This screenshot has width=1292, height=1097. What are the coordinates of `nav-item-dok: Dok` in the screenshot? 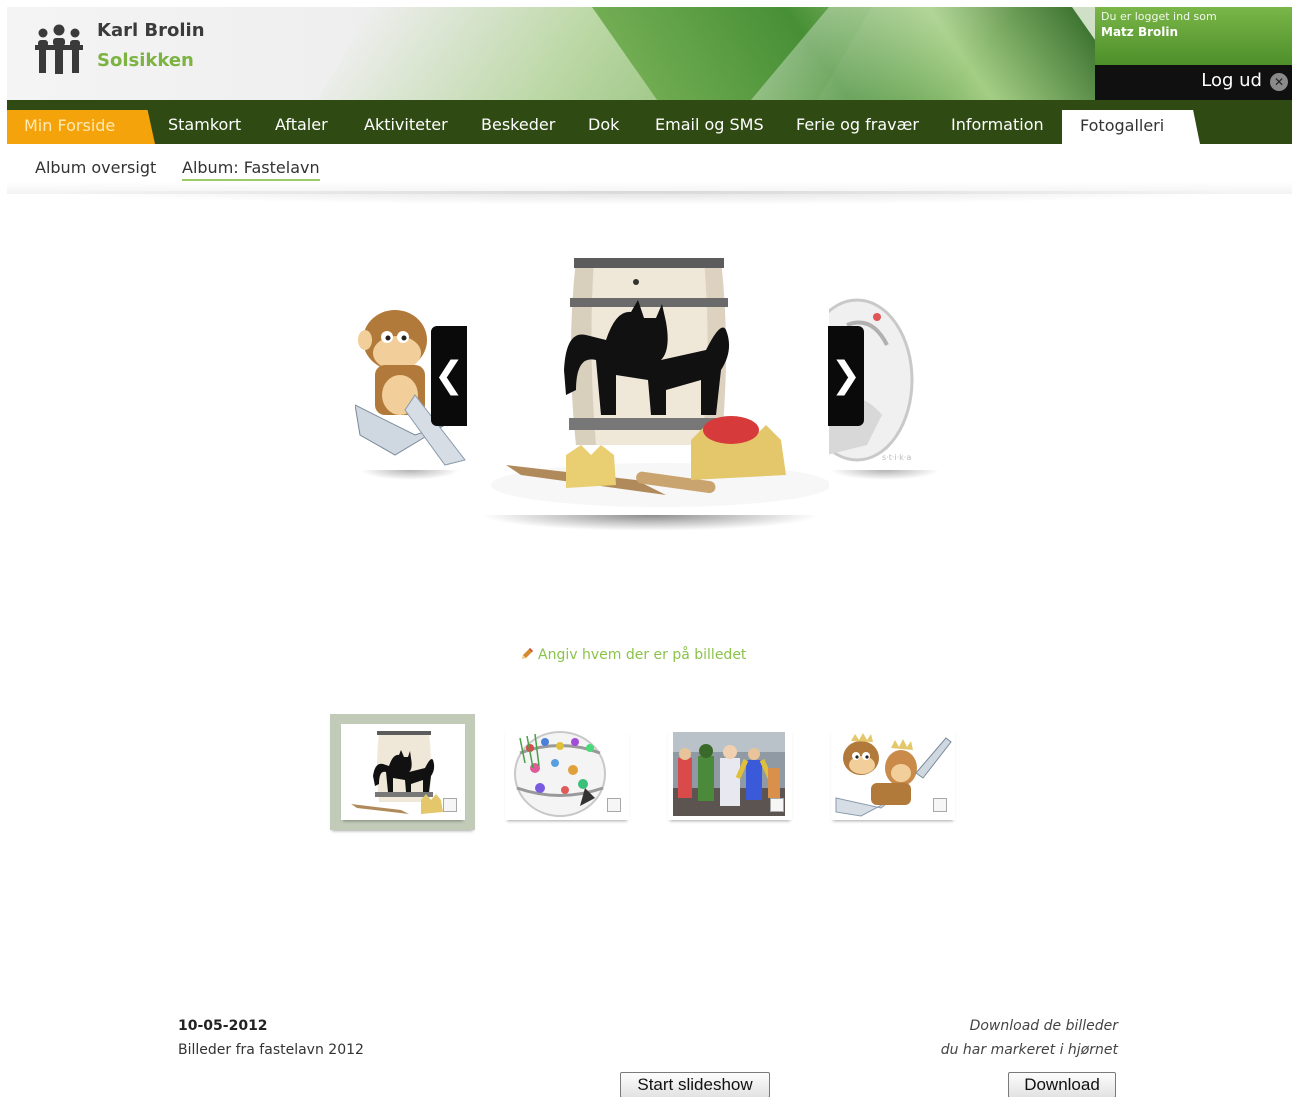 It's located at (603, 122).